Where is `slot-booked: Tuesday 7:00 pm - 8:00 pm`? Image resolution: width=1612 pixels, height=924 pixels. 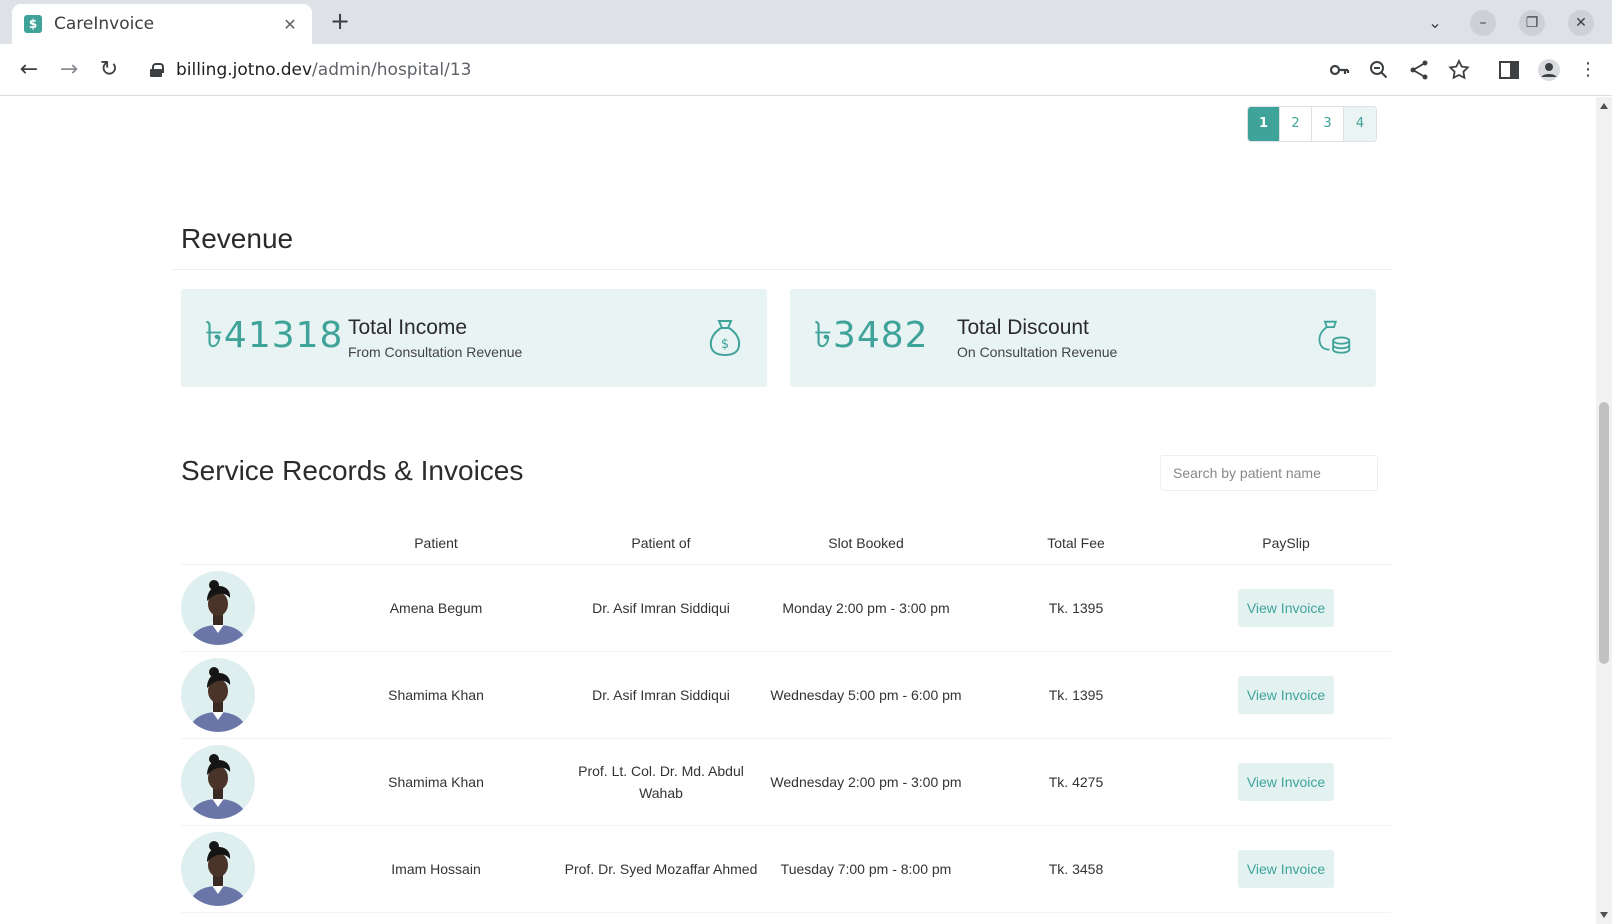
slot-booked: Tuesday 7:00 pm - 8:00 pm is located at coordinates (866, 869).